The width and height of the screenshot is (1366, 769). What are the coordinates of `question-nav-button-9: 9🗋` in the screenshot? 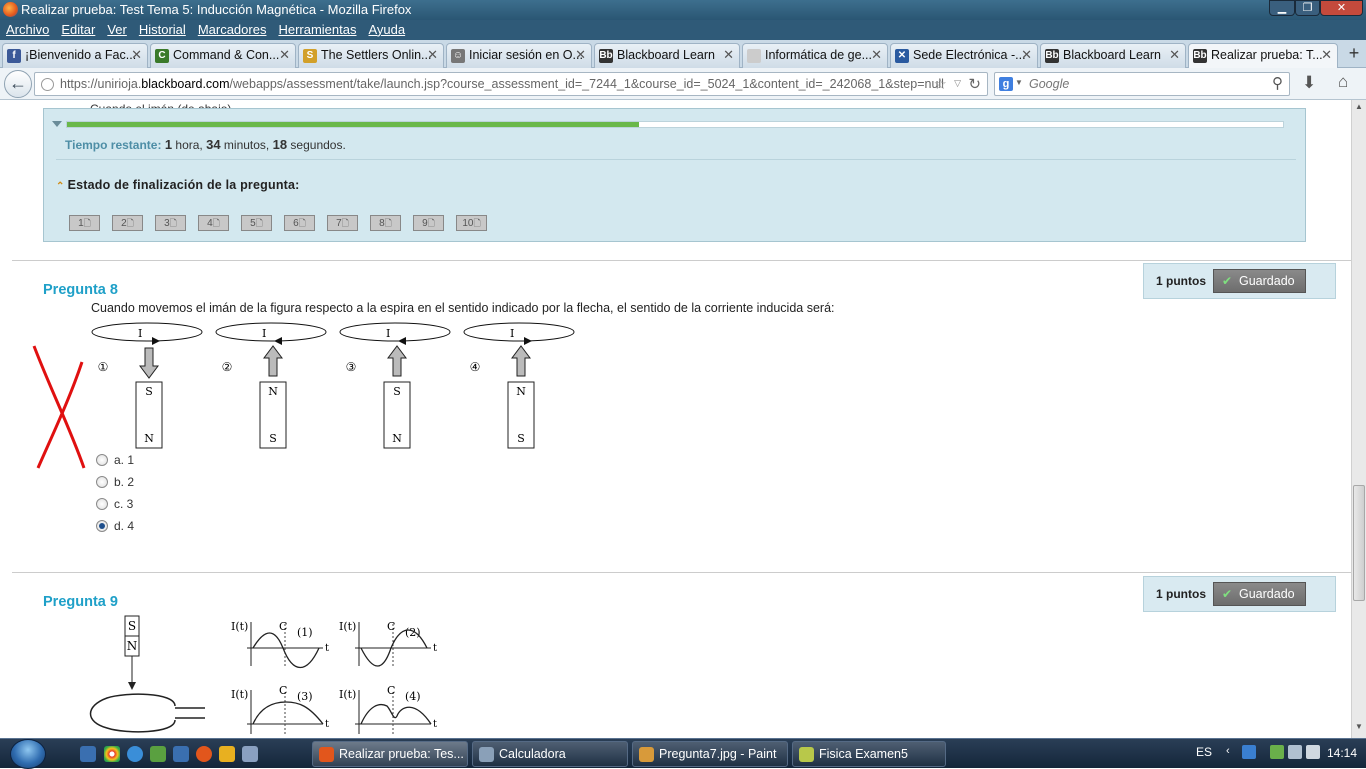 It's located at (428, 223).